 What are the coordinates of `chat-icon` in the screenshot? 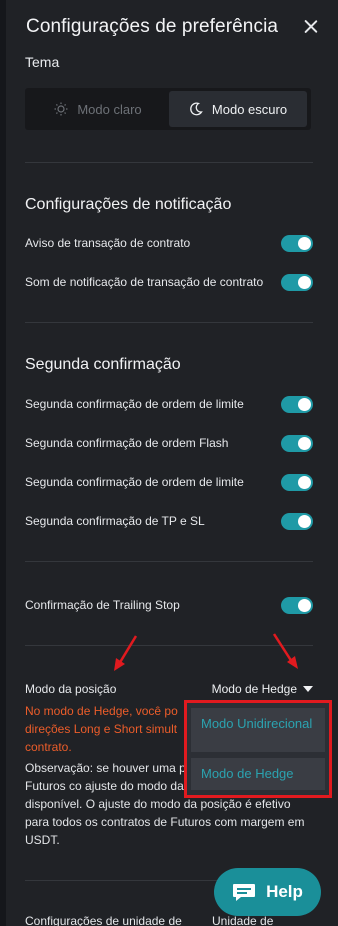 It's located at (244, 892).